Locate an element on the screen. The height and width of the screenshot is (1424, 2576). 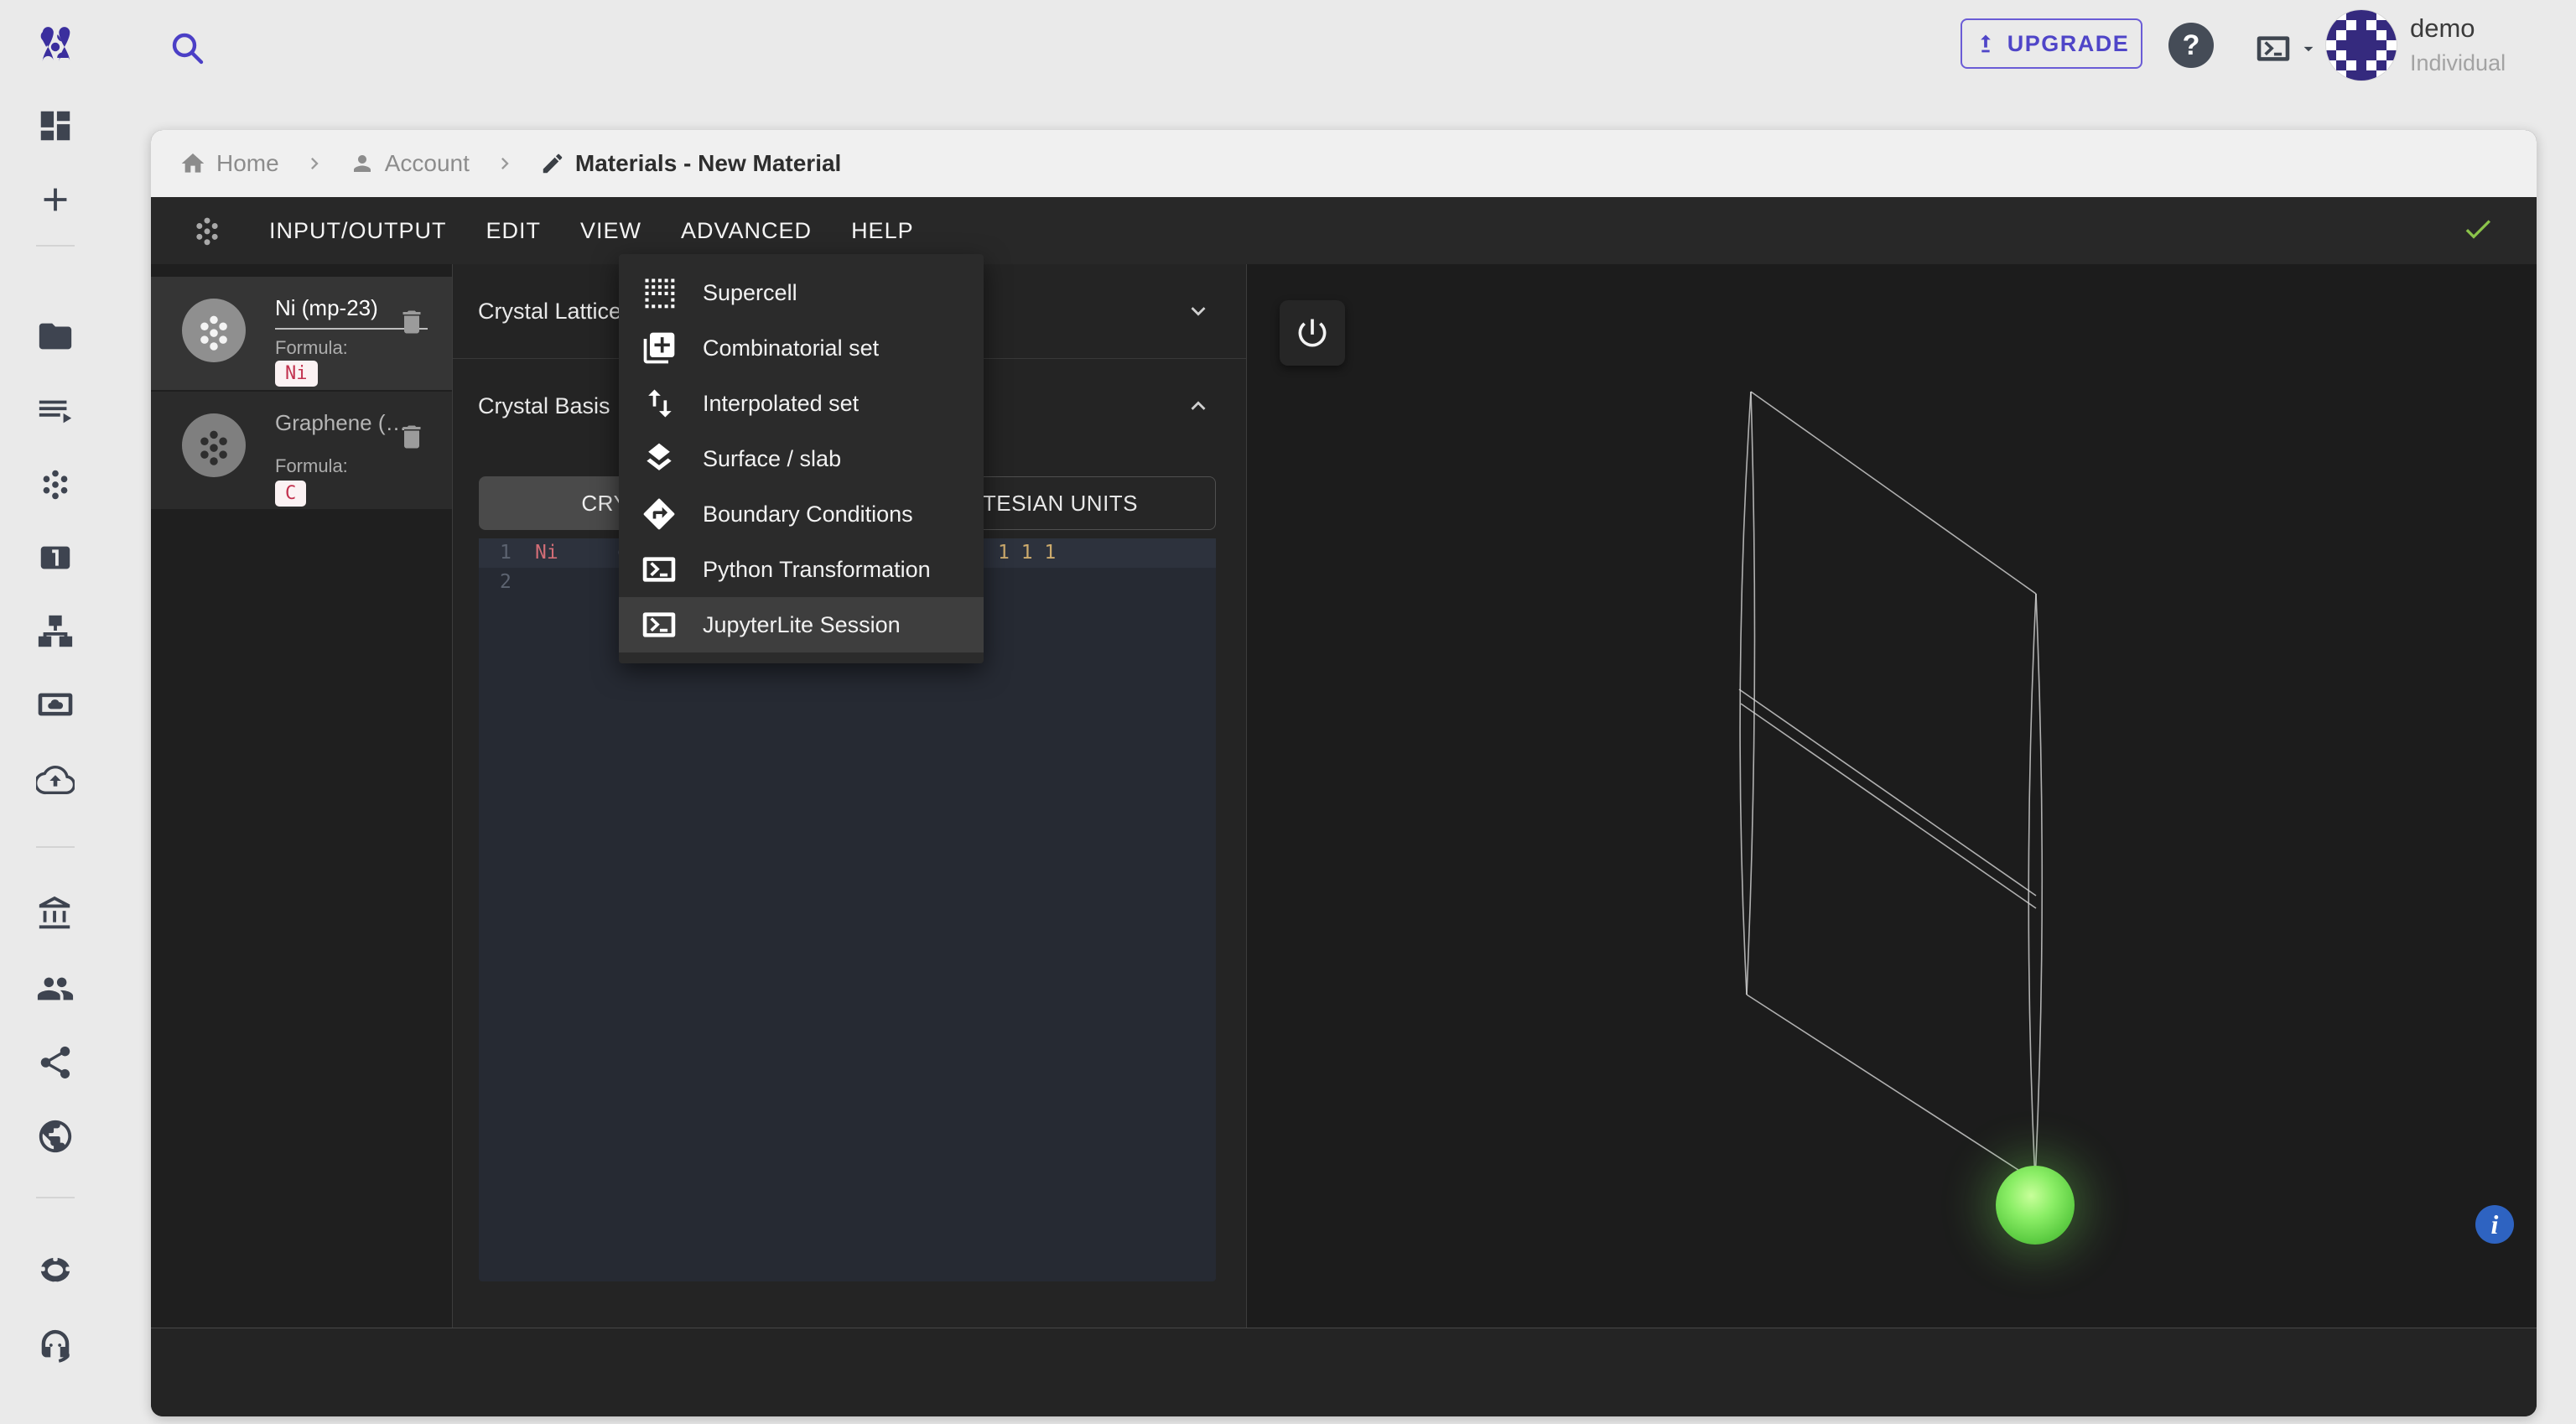
upload-icon is located at coordinates (1985, 43).